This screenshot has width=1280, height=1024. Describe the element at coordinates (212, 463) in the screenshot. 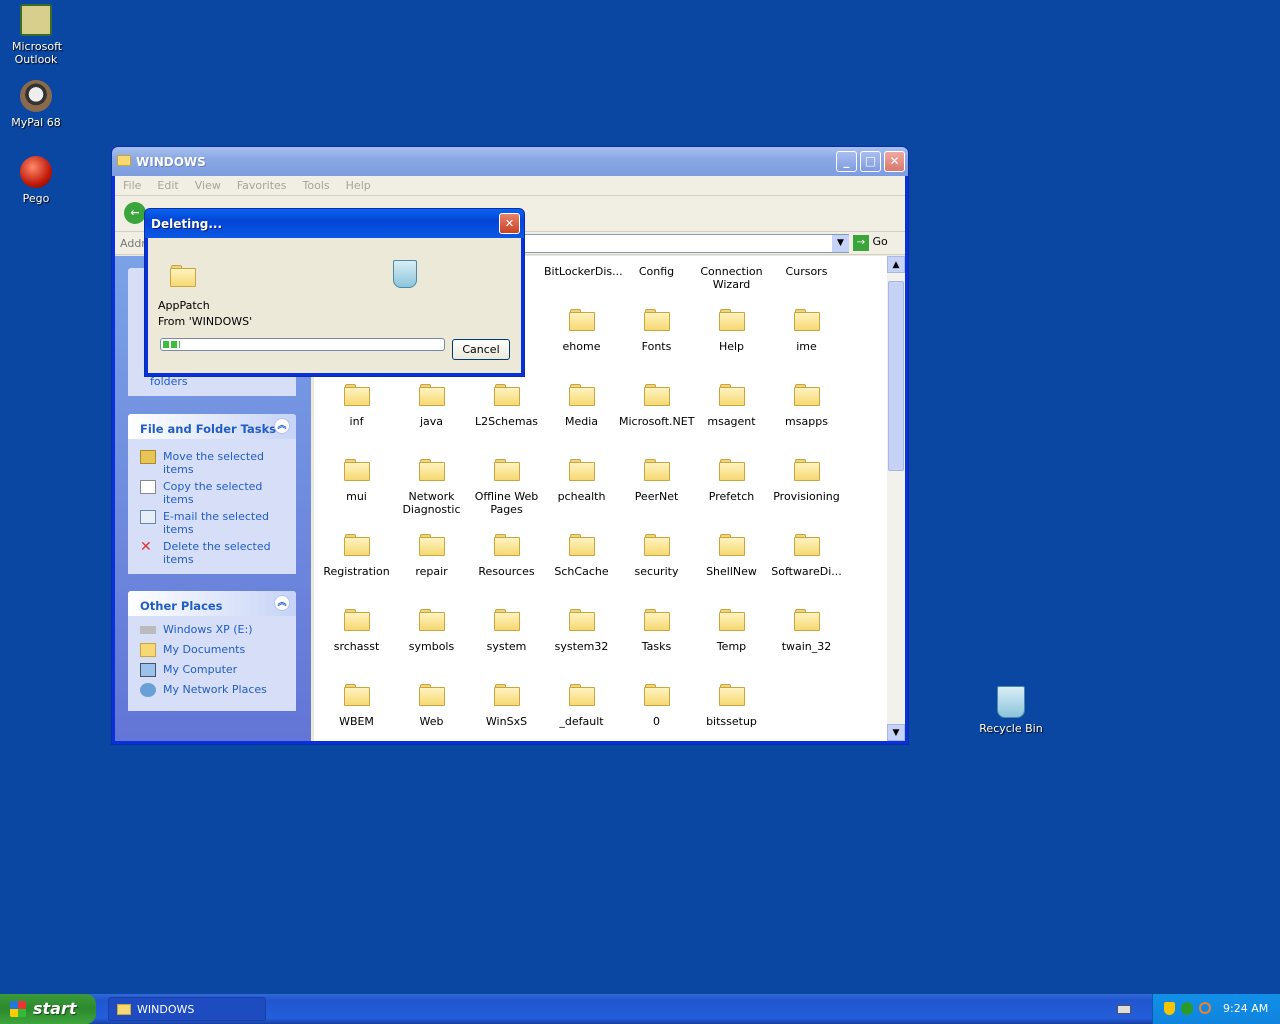

I see `task-move: Move the selected items` at that location.